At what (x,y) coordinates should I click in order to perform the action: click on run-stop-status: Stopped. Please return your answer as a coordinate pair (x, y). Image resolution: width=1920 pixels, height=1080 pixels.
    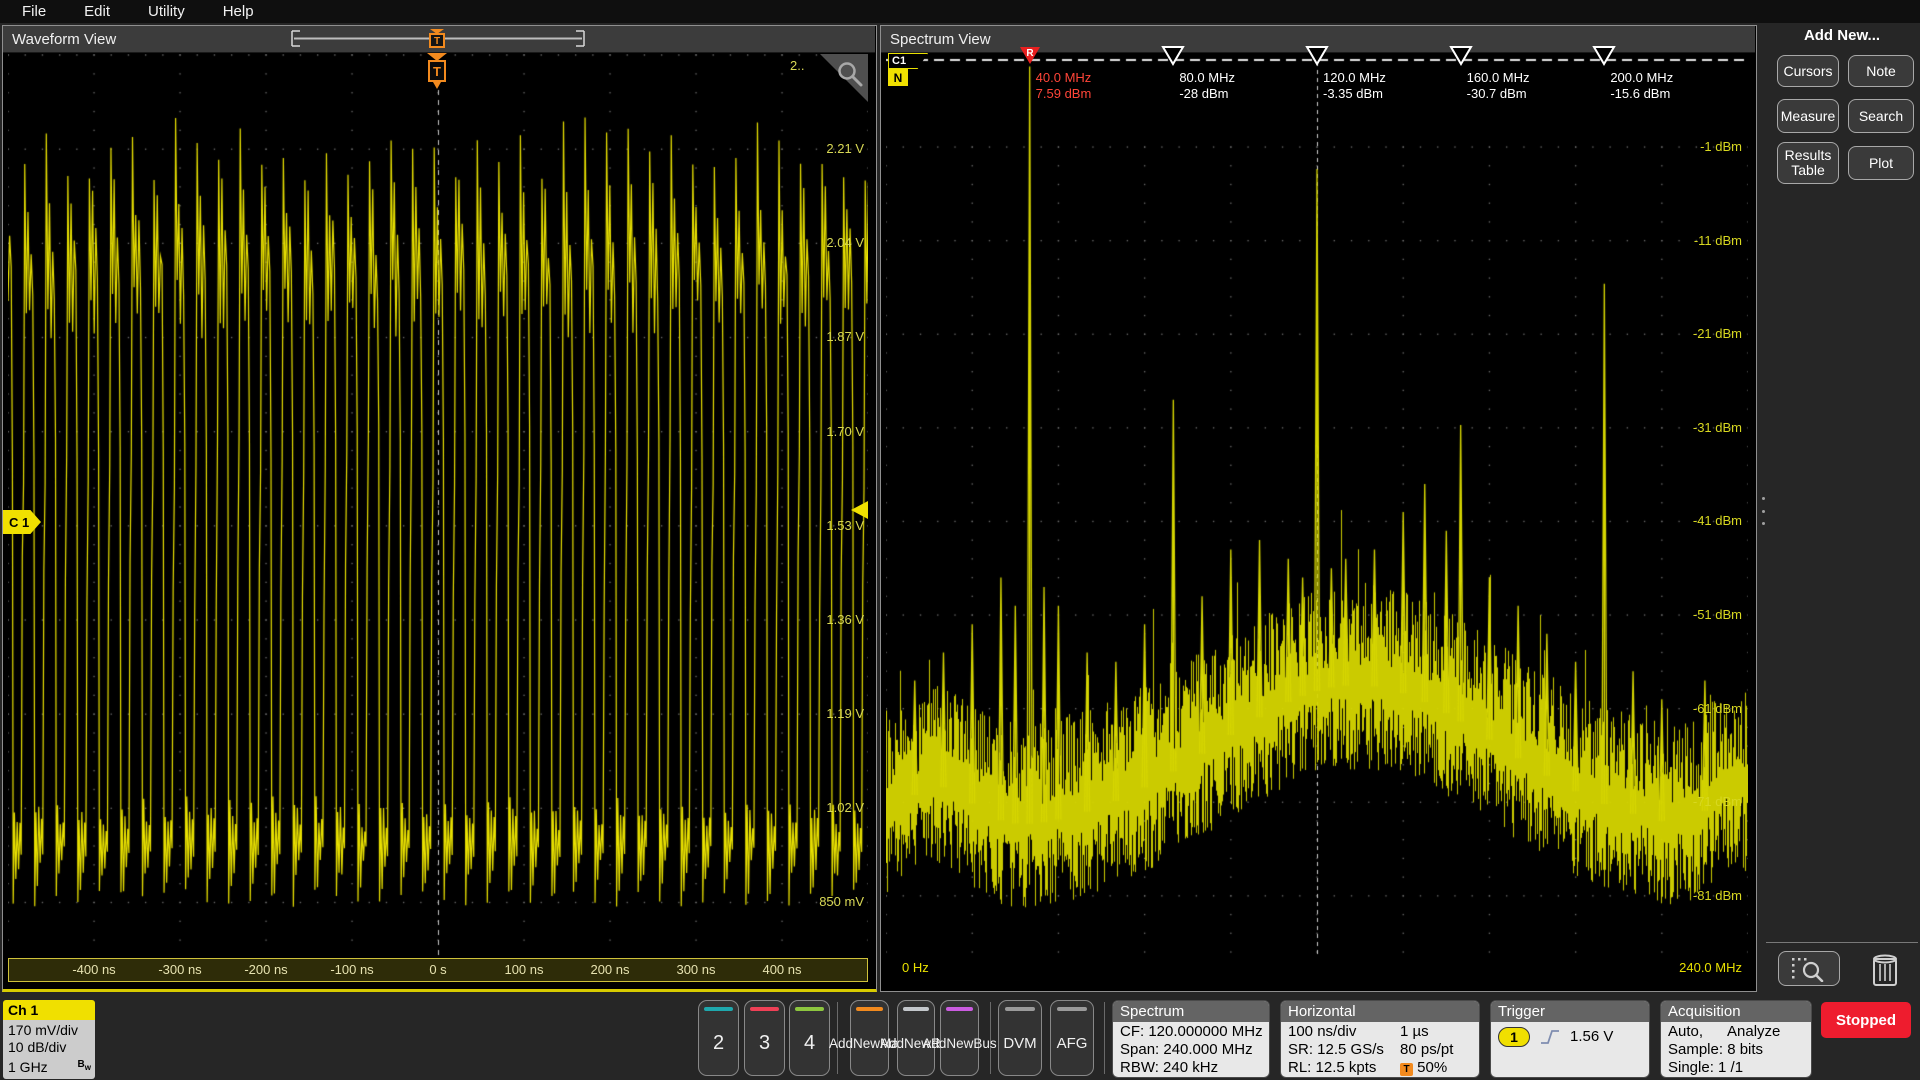
    Looking at the image, I should click on (1866, 1020).